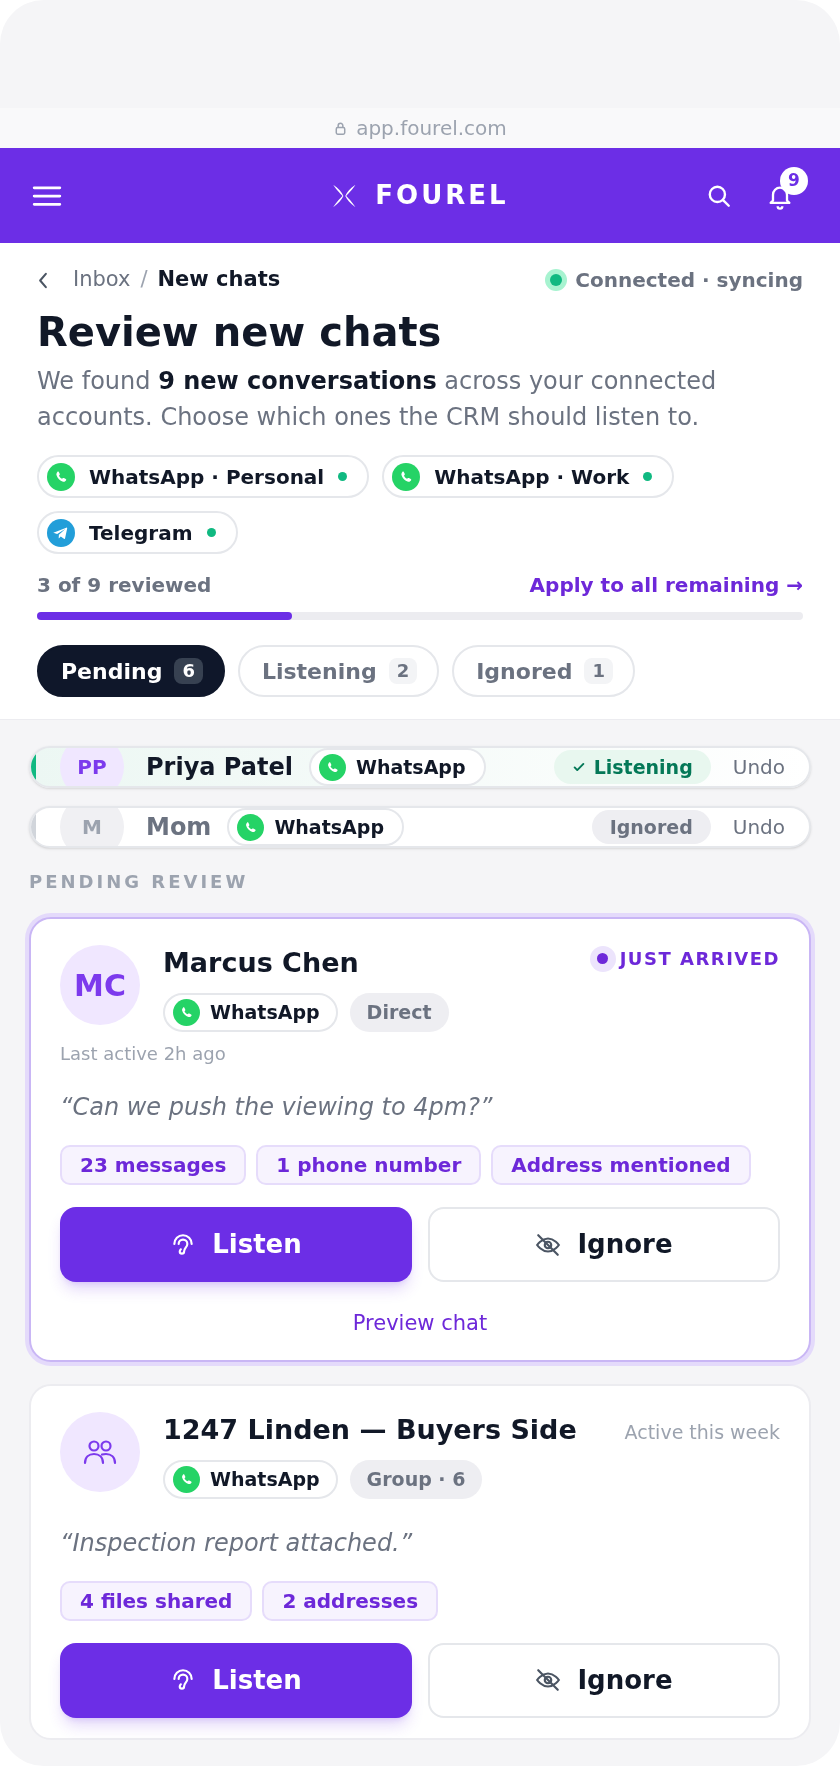  Describe the element at coordinates (598, 671) in the screenshot. I see `count-badge: 1` at that location.